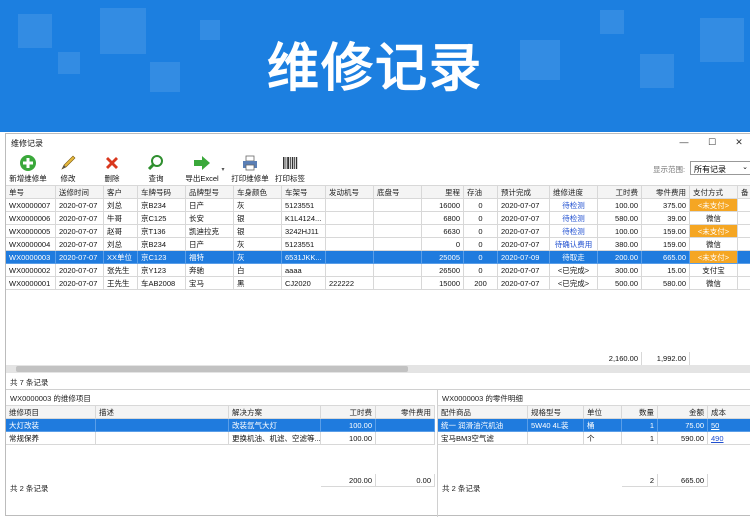 This screenshot has height=517, width=750. Describe the element at coordinates (210, 192) in the screenshot. I see `column-header: 品牌型号` at that location.